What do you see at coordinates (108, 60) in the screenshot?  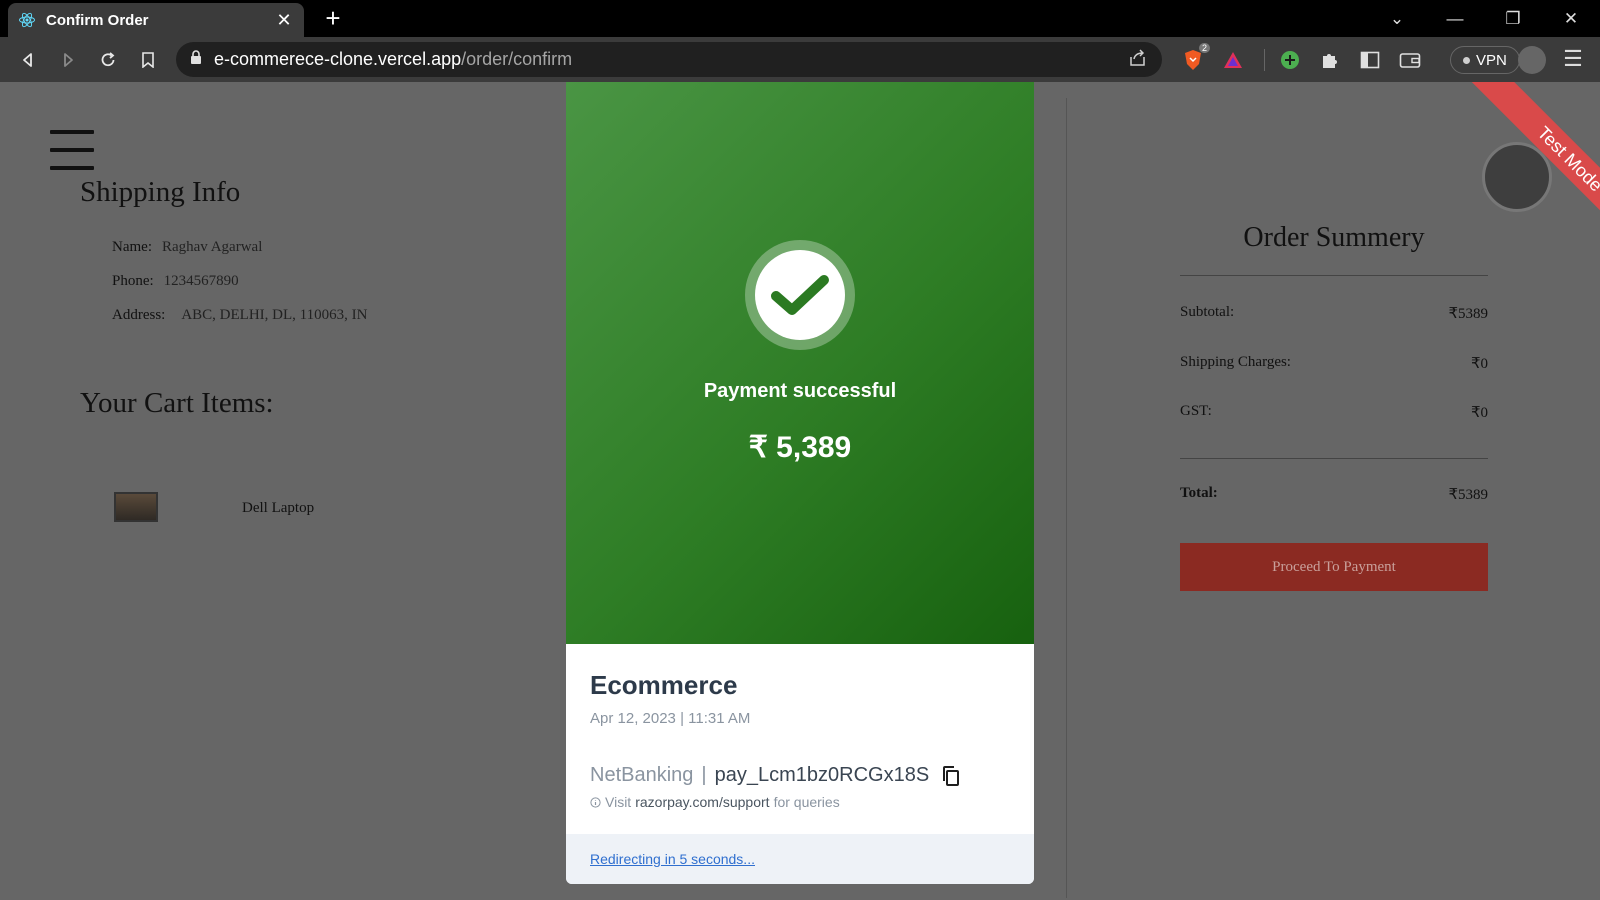 I see `reload-icon` at bounding box center [108, 60].